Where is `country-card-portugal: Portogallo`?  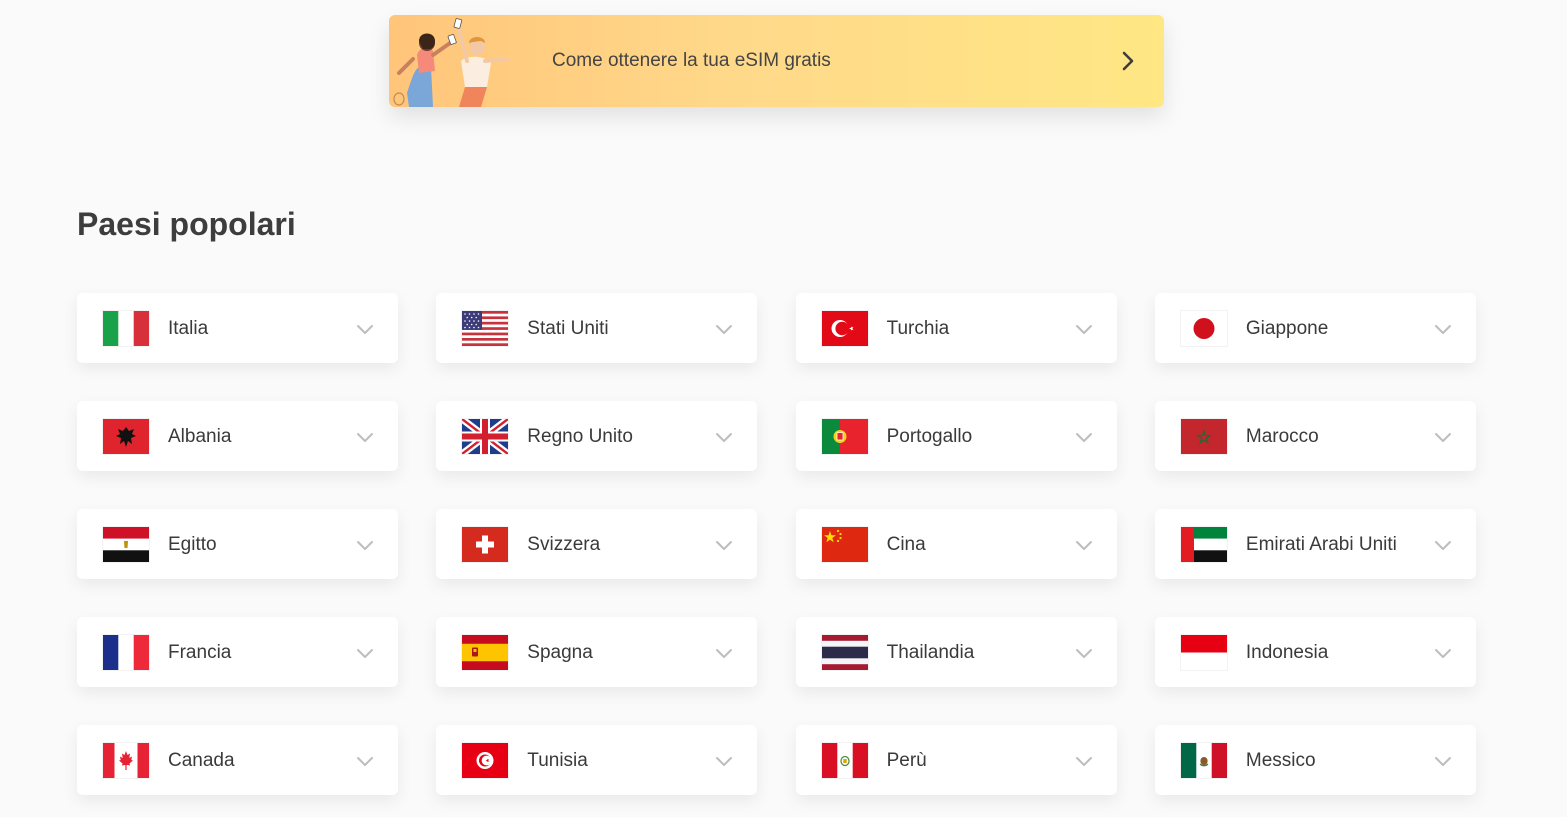
country-card-portugal: Portogallo is located at coordinates (956, 436).